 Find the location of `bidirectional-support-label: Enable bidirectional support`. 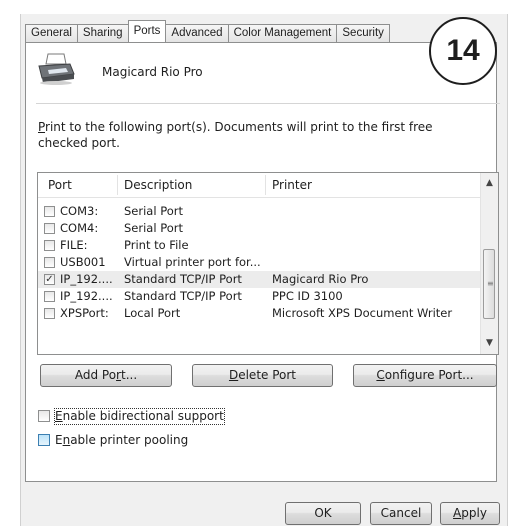

bidirectional-support-label: Enable bidirectional support is located at coordinates (139, 416).